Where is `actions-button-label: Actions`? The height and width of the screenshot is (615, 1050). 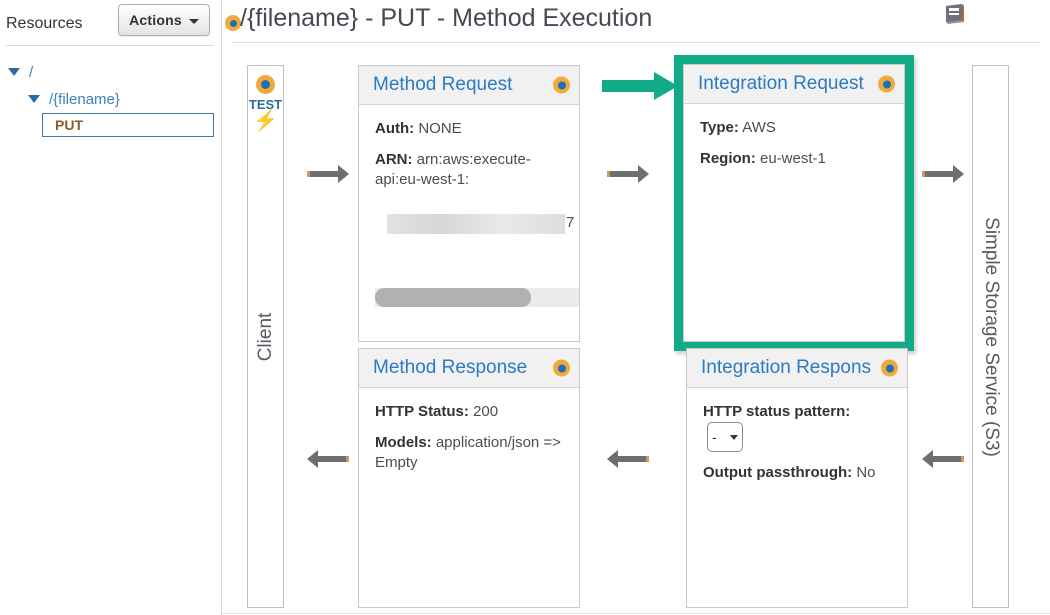
actions-button-label: Actions is located at coordinates (155, 20).